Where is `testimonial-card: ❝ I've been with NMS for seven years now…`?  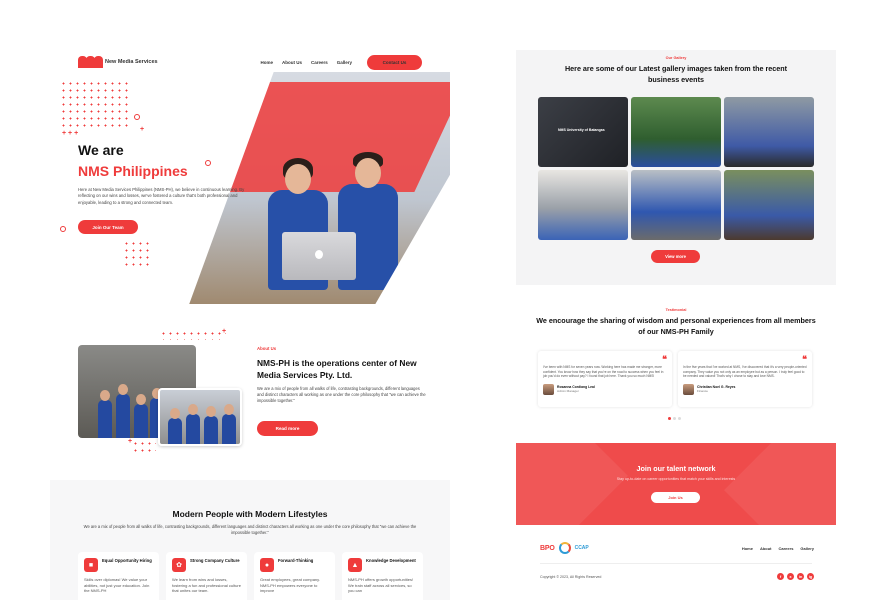
testimonial-card: ❝ I've been with NMS for seven years now… is located at coordinates (605, 379).